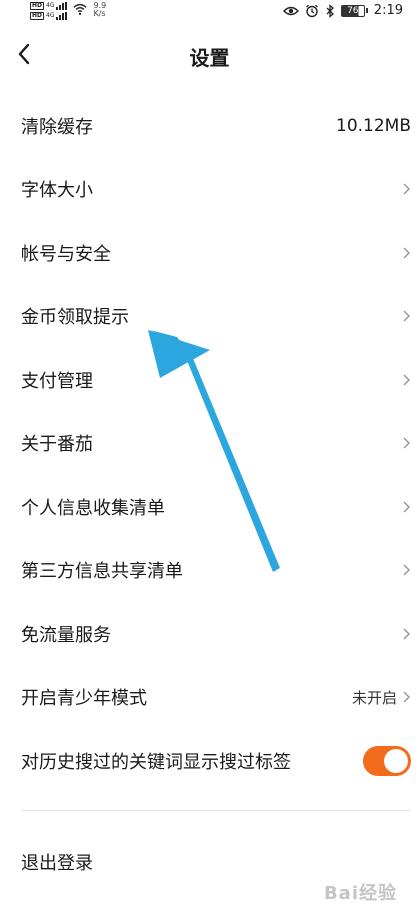 Image resolution: width=419 pixels, height=919 pixels. I want to click on network-speed-unit: K/s, so click(99, 13).